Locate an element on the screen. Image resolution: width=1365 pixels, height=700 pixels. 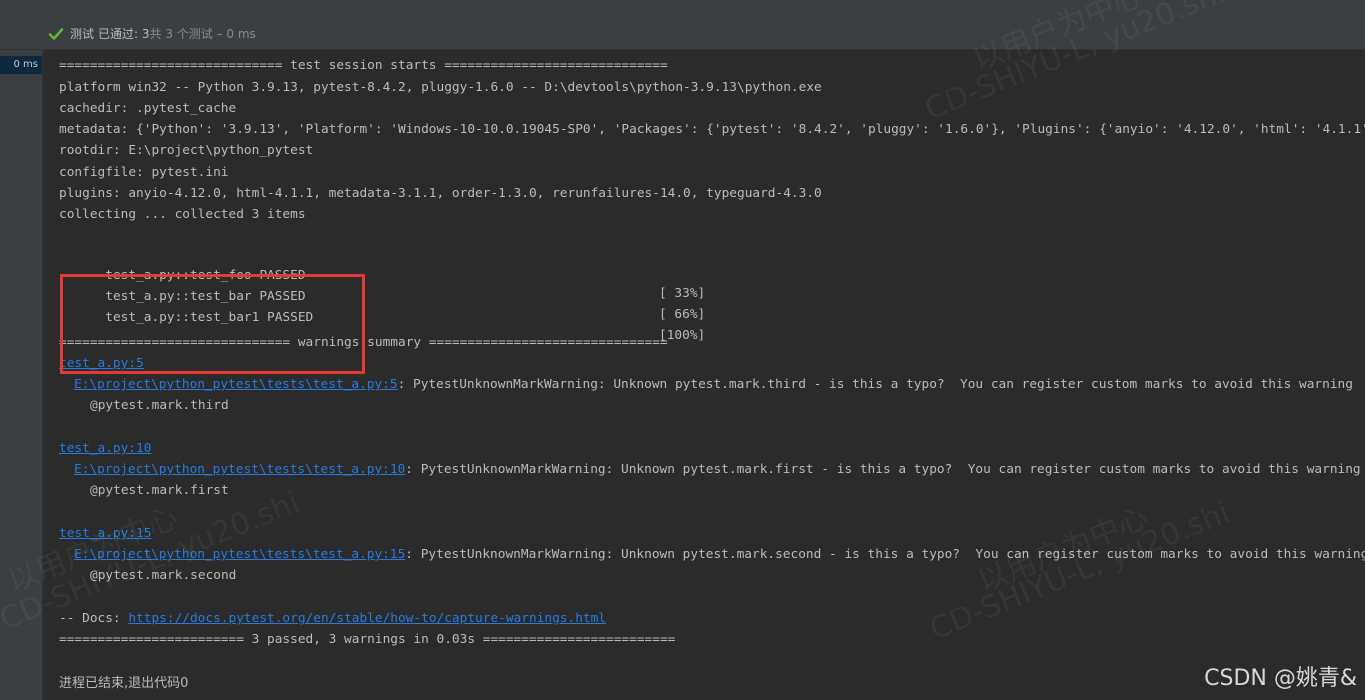
exit-message: 进程已结束,退出代码0 is located at coordinates (124, 683).